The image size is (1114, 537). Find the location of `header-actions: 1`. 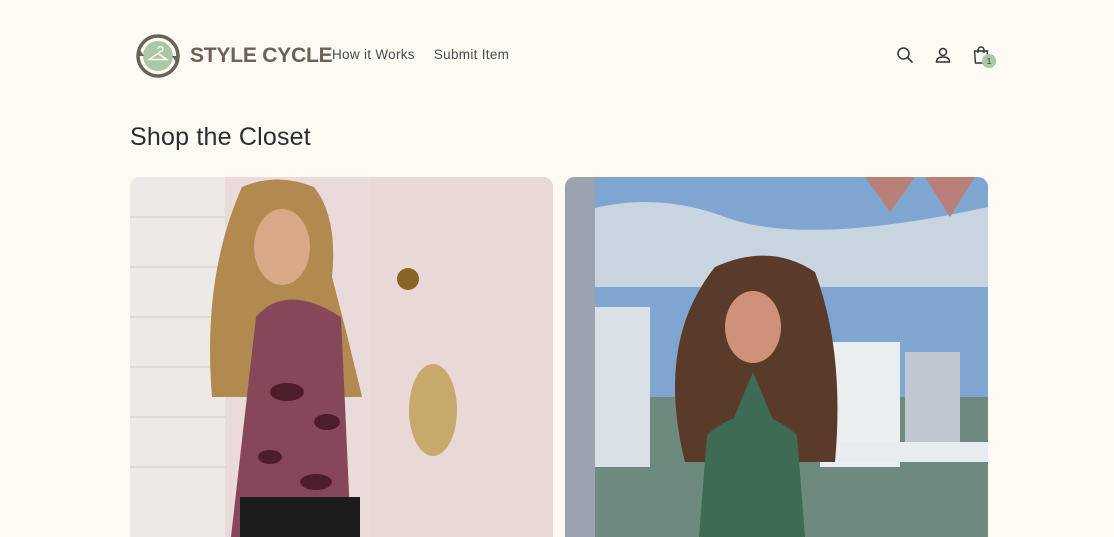

header-actions: 1 is located at coordinates (944, 55).